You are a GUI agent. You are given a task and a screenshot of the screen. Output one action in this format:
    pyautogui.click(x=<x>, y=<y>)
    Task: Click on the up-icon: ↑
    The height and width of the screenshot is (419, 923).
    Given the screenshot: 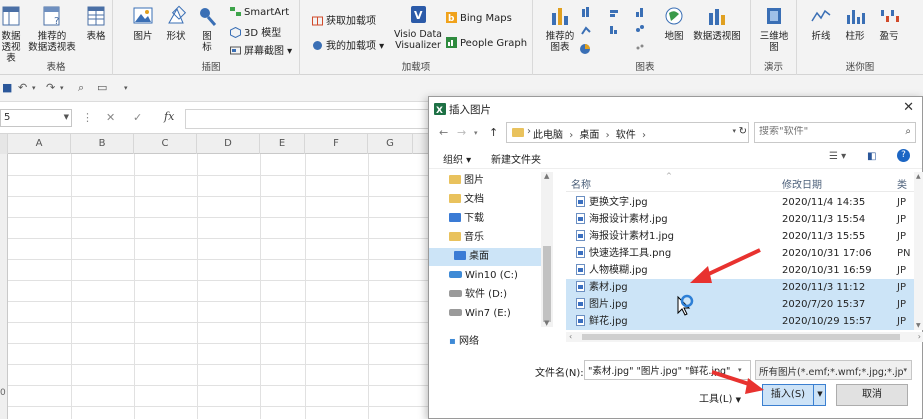 What is the action you would take?
    pyautogui.click(x=493, y=132)
    